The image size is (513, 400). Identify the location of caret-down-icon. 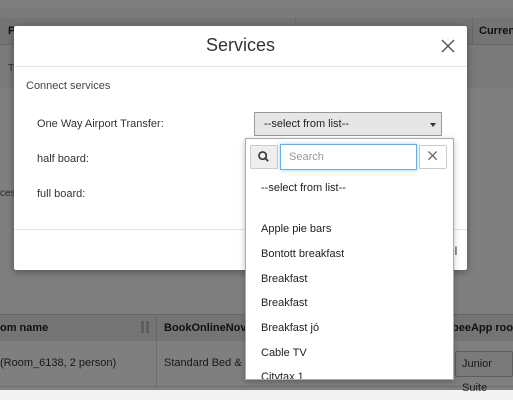
(433, 125).